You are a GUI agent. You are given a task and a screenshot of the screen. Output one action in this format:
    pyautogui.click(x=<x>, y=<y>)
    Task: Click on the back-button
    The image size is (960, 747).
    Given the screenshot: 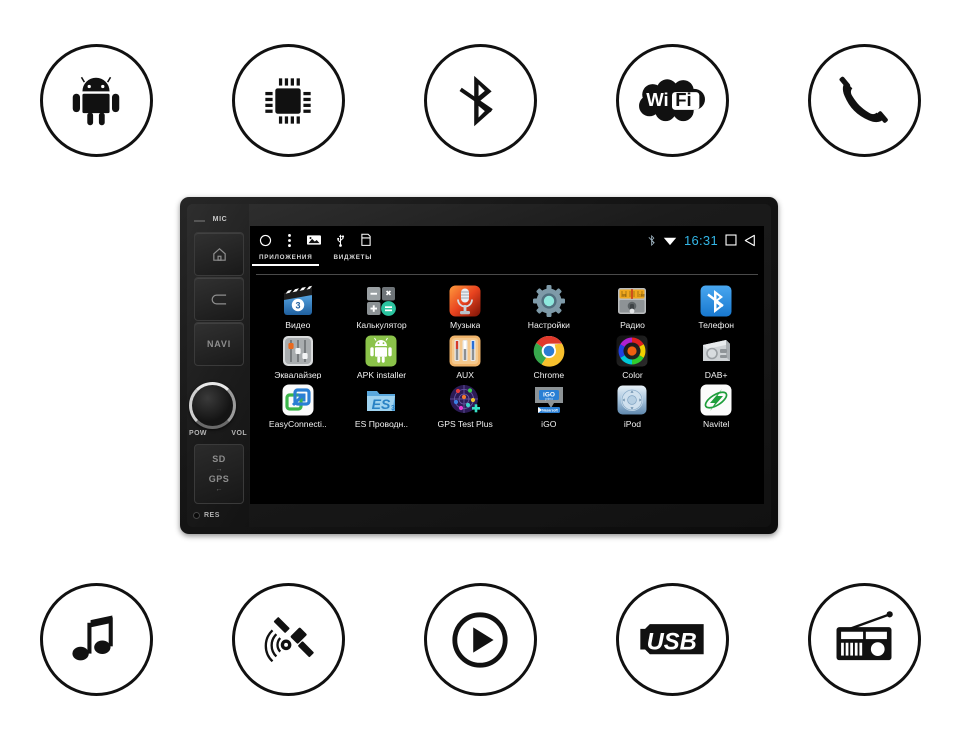 What is the action you would take?
    pyautogui.click(x=219, y=299)
    